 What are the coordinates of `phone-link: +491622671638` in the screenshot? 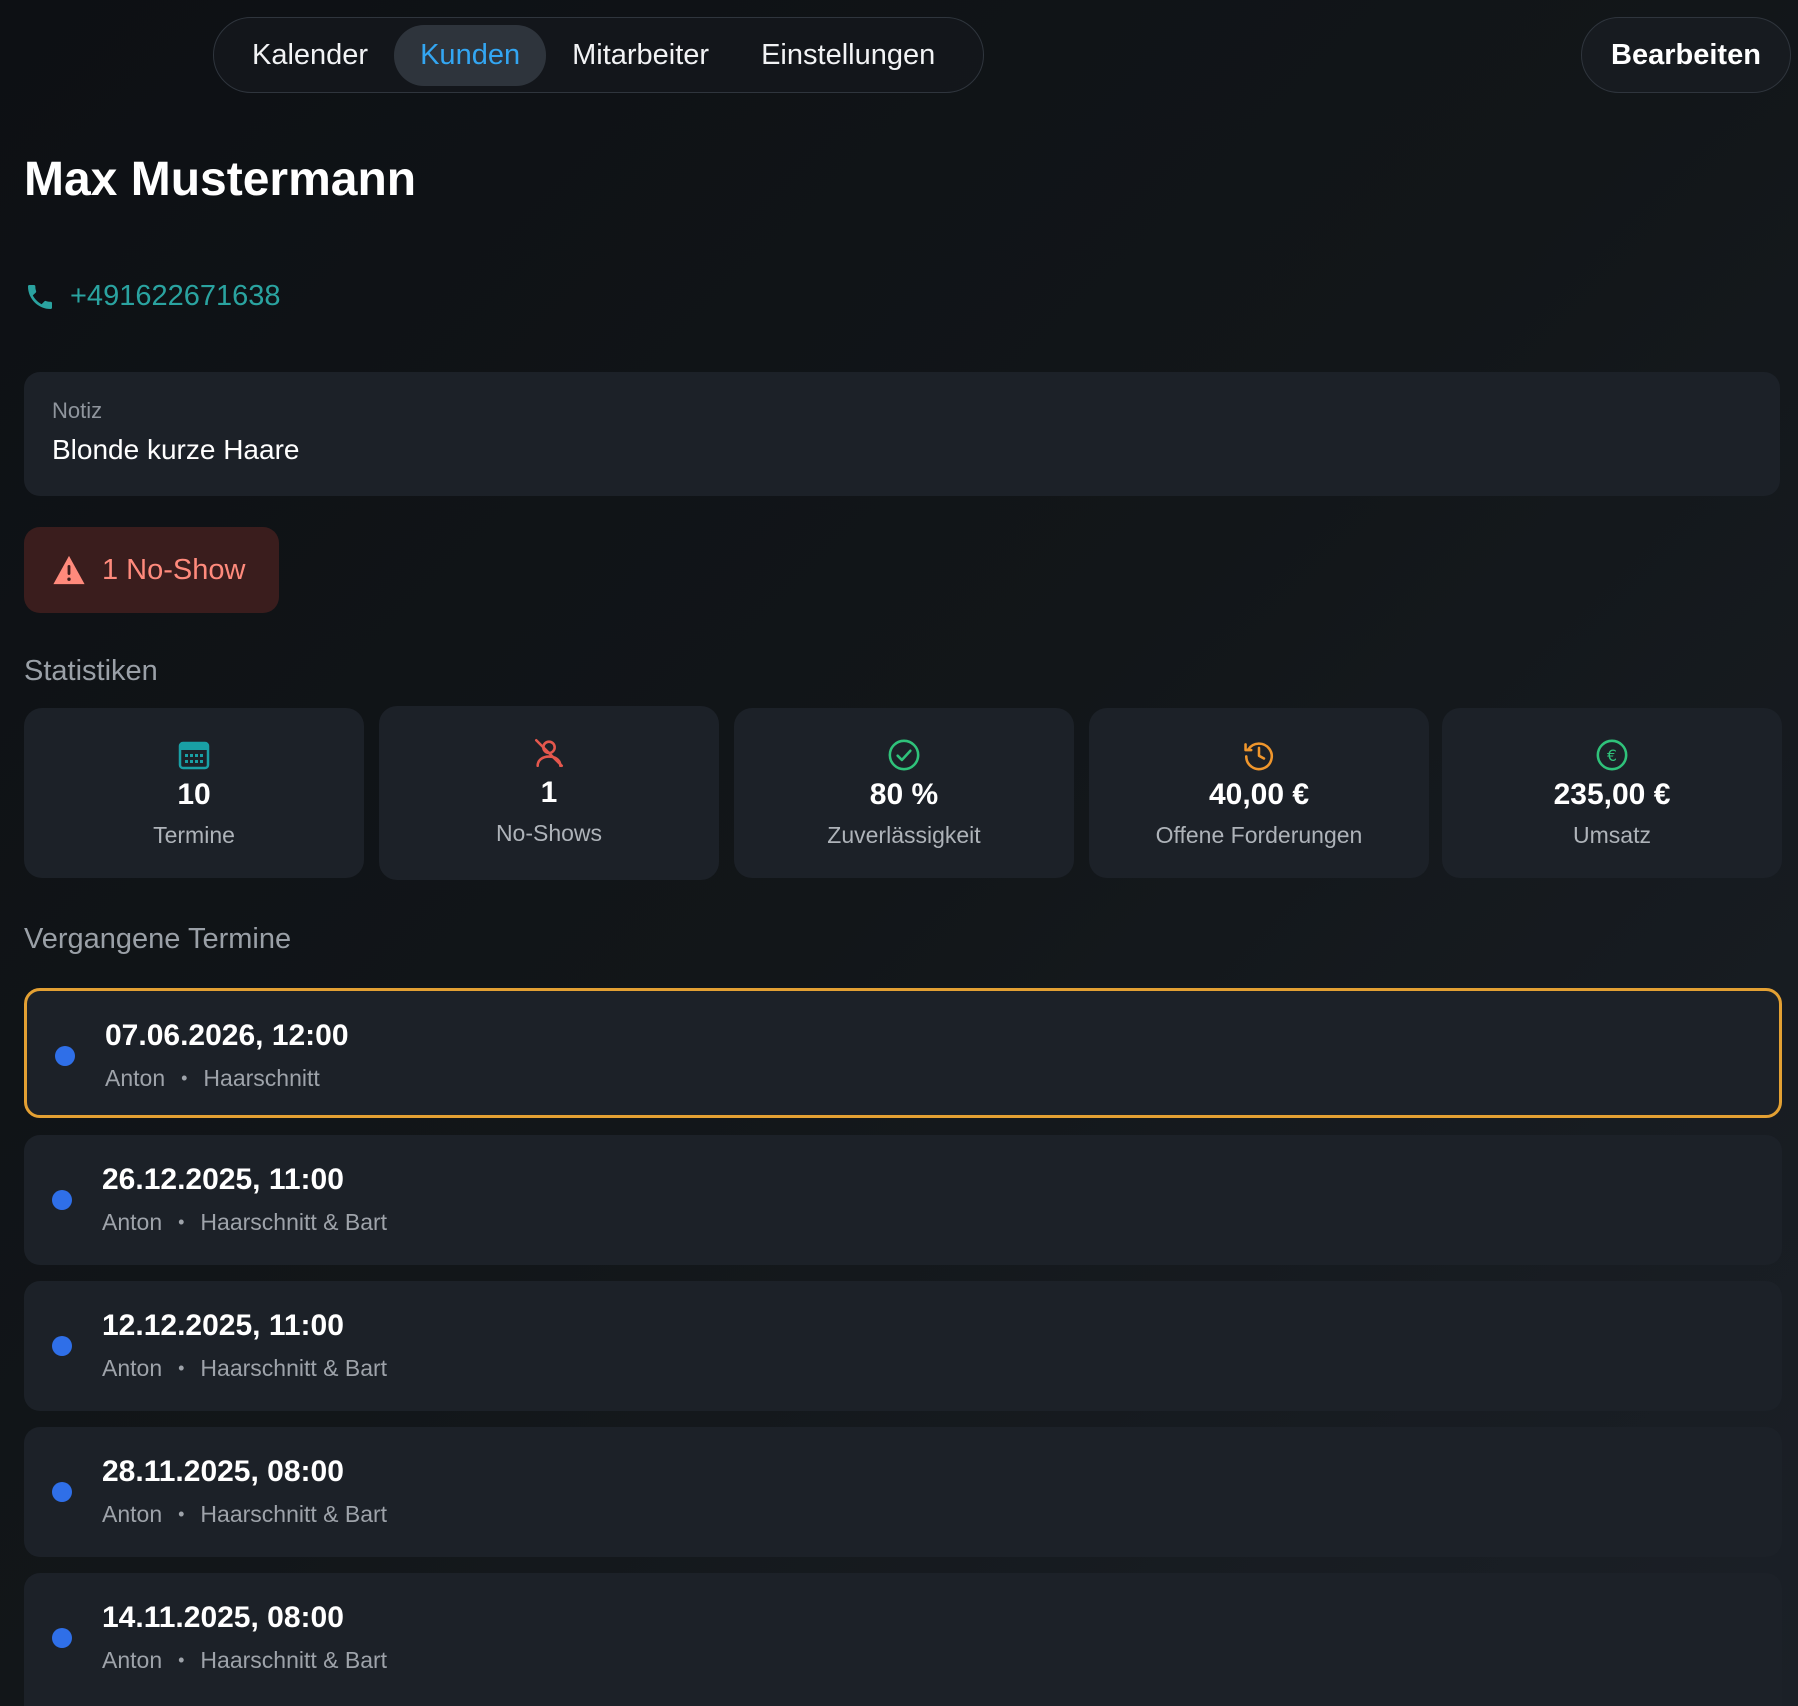 It's located at (152, 296).